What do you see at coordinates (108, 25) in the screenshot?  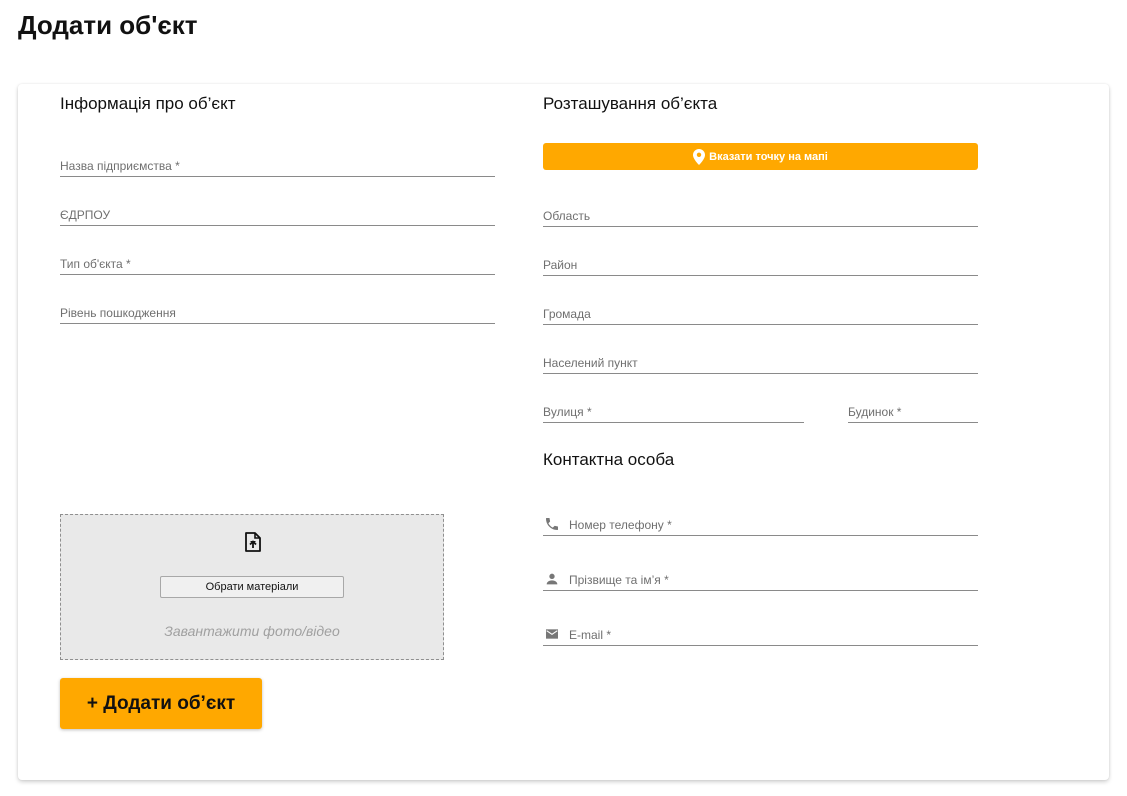 I see `page-title: Додати об'єкт` at bounding box center [108, 25].